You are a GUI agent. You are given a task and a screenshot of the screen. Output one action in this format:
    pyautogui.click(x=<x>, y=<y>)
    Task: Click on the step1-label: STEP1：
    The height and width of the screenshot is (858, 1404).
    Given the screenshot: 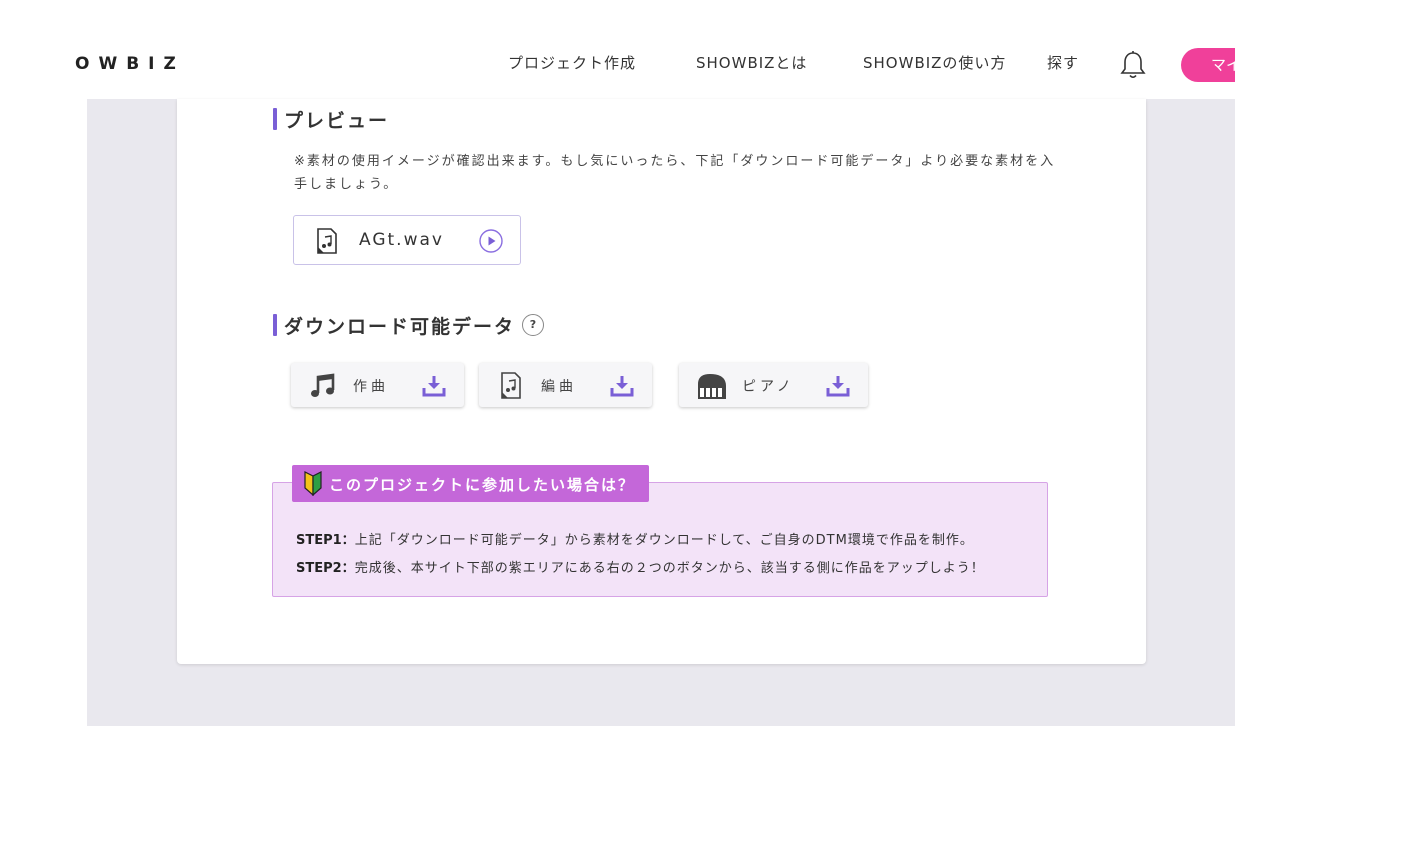 What is the action you would take?
    pyautogui.click(x=325, y=540)
    